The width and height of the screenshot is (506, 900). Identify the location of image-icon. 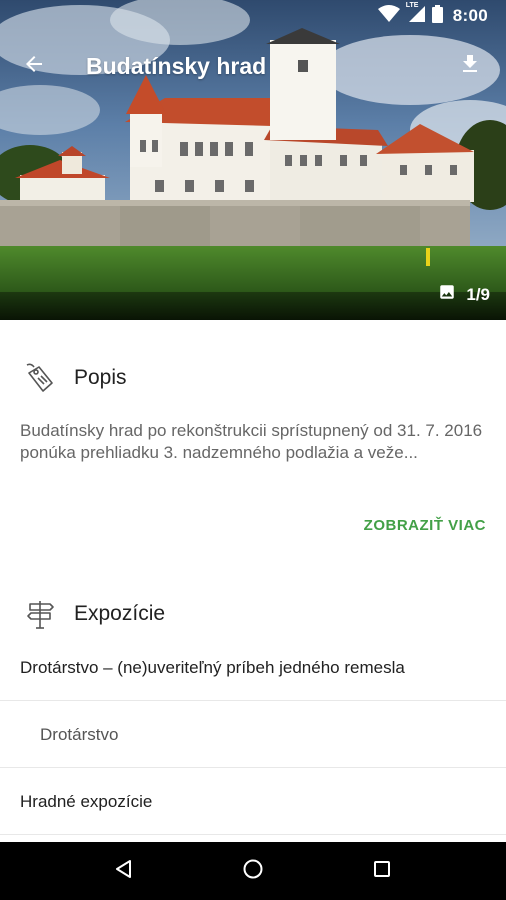
(447, 294).